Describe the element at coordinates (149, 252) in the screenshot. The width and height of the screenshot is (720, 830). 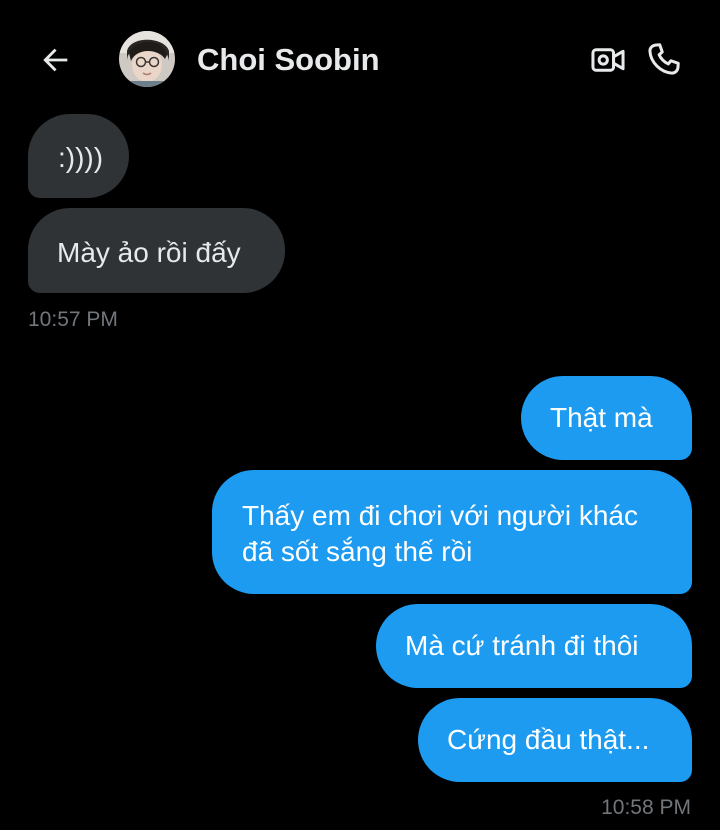
I see `message-text: Mày ảo rồi đấy` at that location.